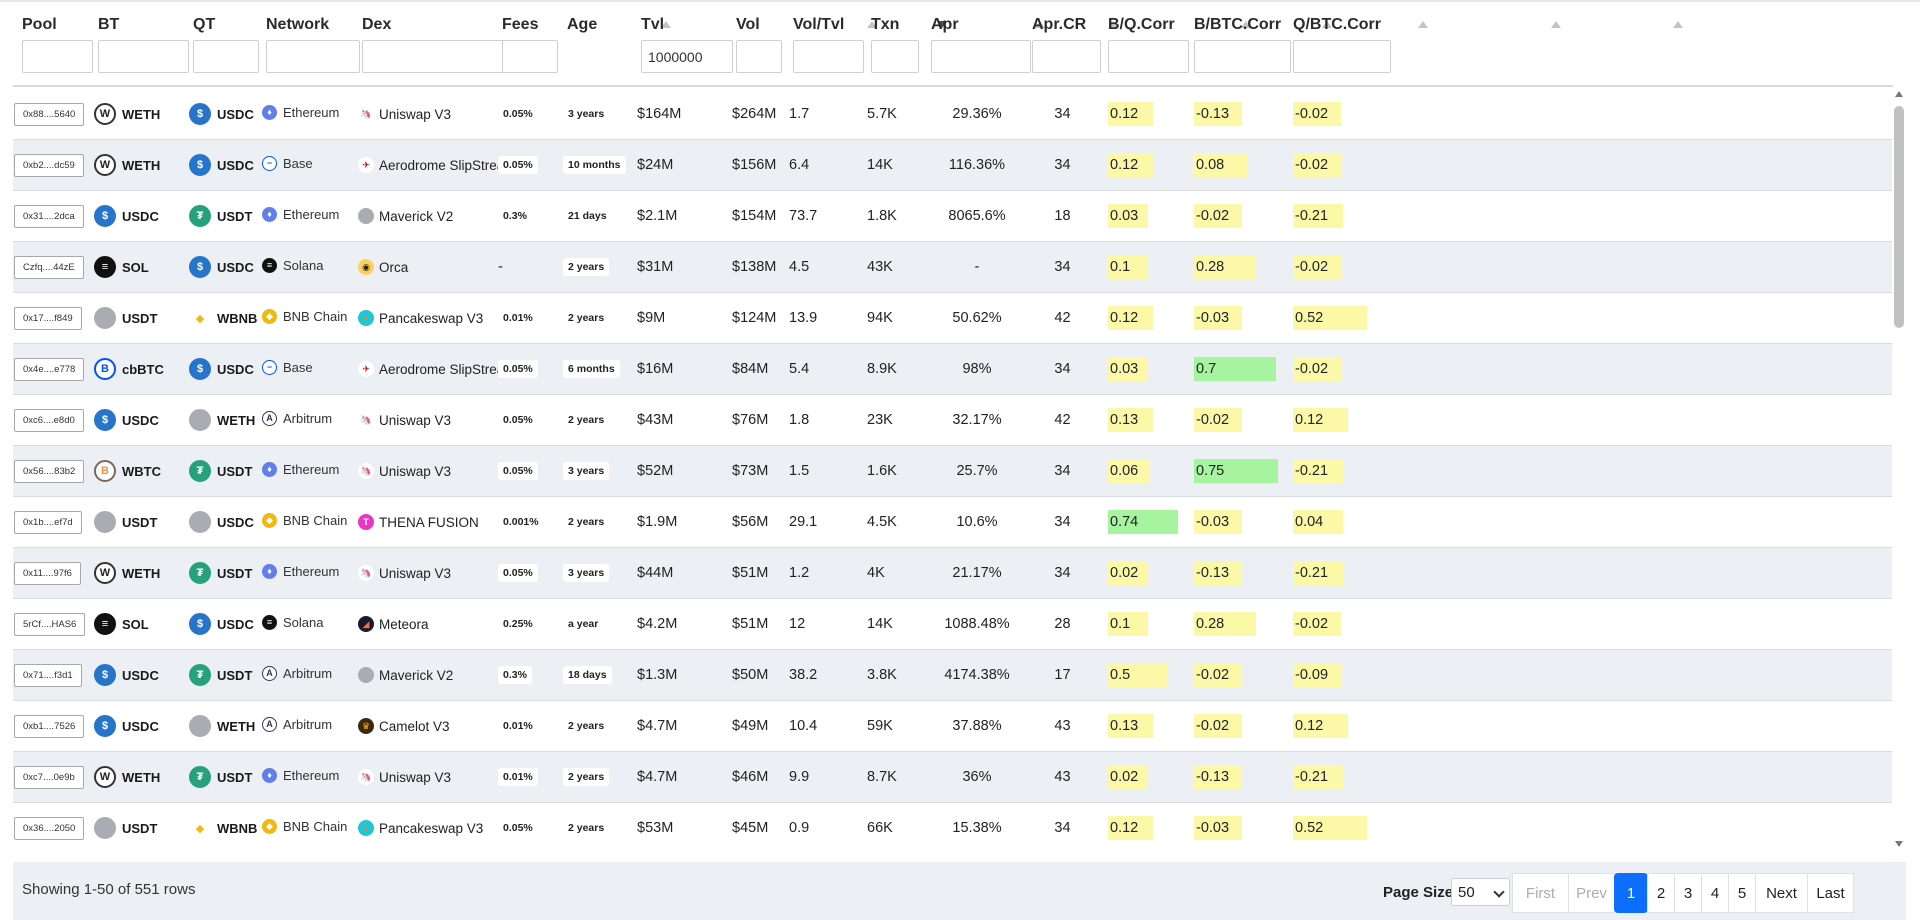 Image resolution: width=1920 pixels, height=920 pixels. I want to click on cell-bq: 0.03, so click(1128, 369).